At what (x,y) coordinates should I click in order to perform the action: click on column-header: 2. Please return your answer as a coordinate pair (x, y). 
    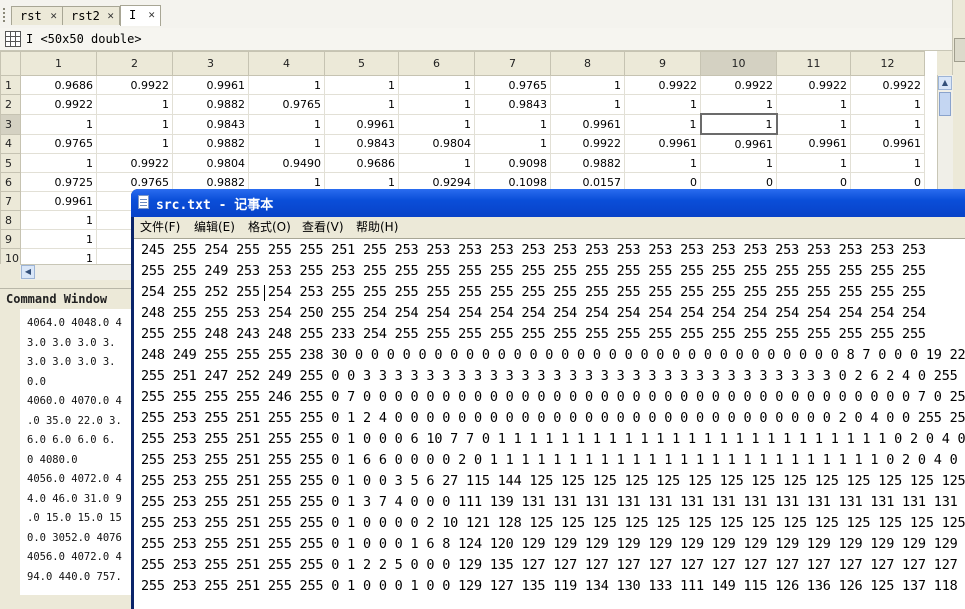
    Looking at the image, I should click on (134, 63).